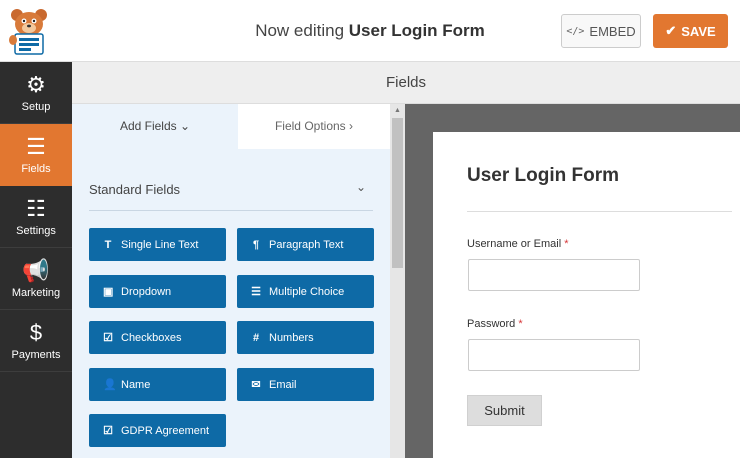 The height and width of the screenshot is (458, 740). What do you see at coordinates (504, 410) in the screenshot?
I see `submit-button: Submit` at bounding box center [504, 410].